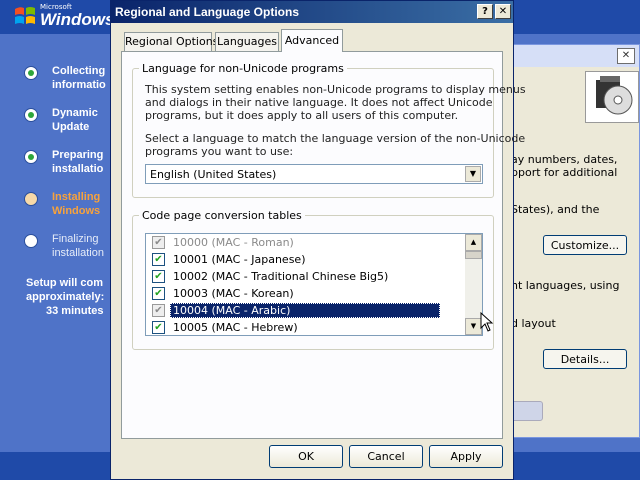 The width and height of the screenshot is (640, 480). Describe the element at coordinates (306, 456) in the screenshot. I see `ok-button: OK` at that location.